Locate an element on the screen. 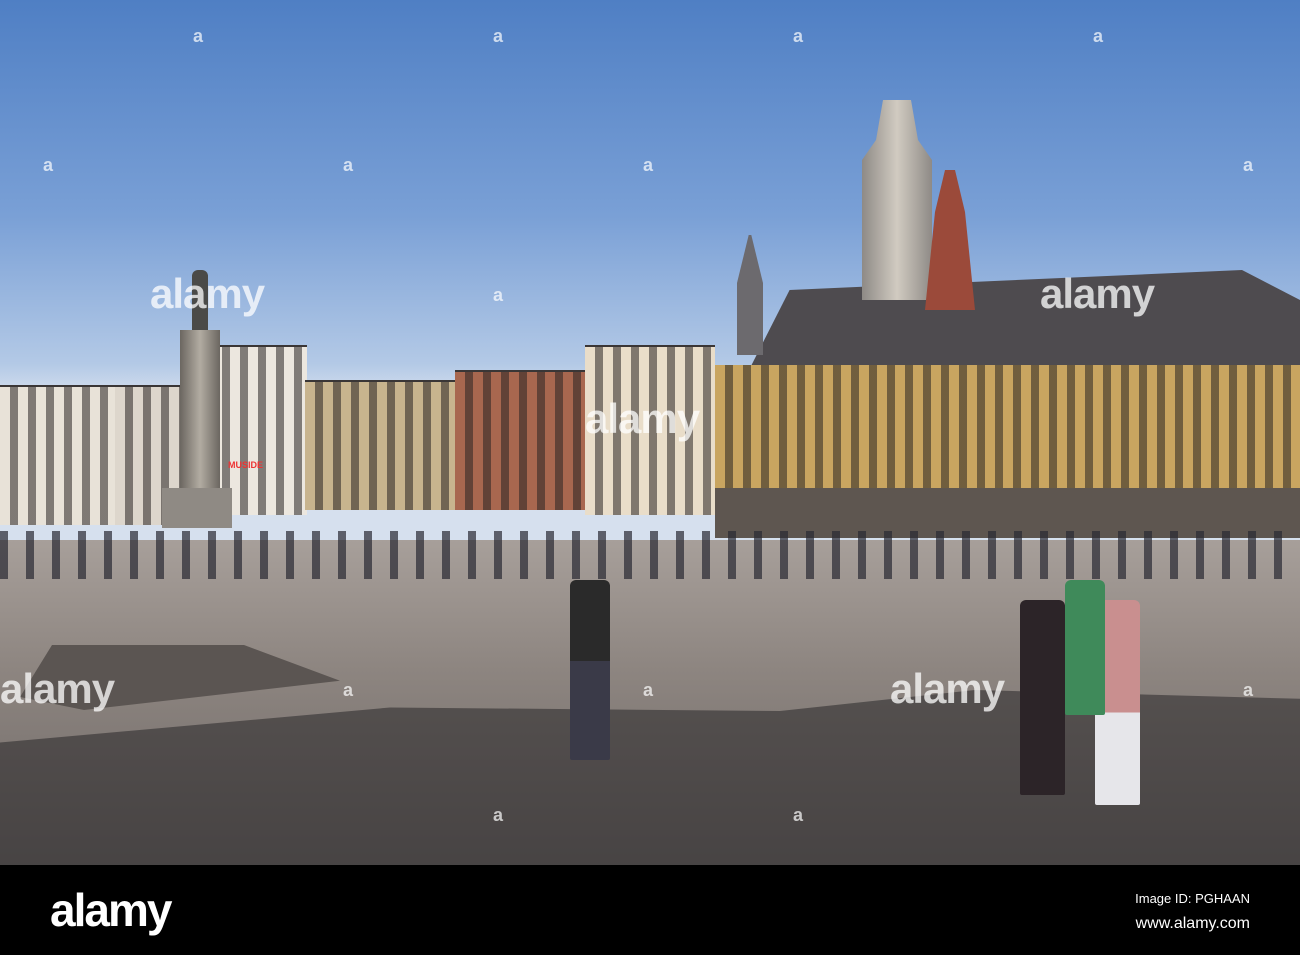 The image size is (1300, 955). person-green is located at coordinates (1085, 647).